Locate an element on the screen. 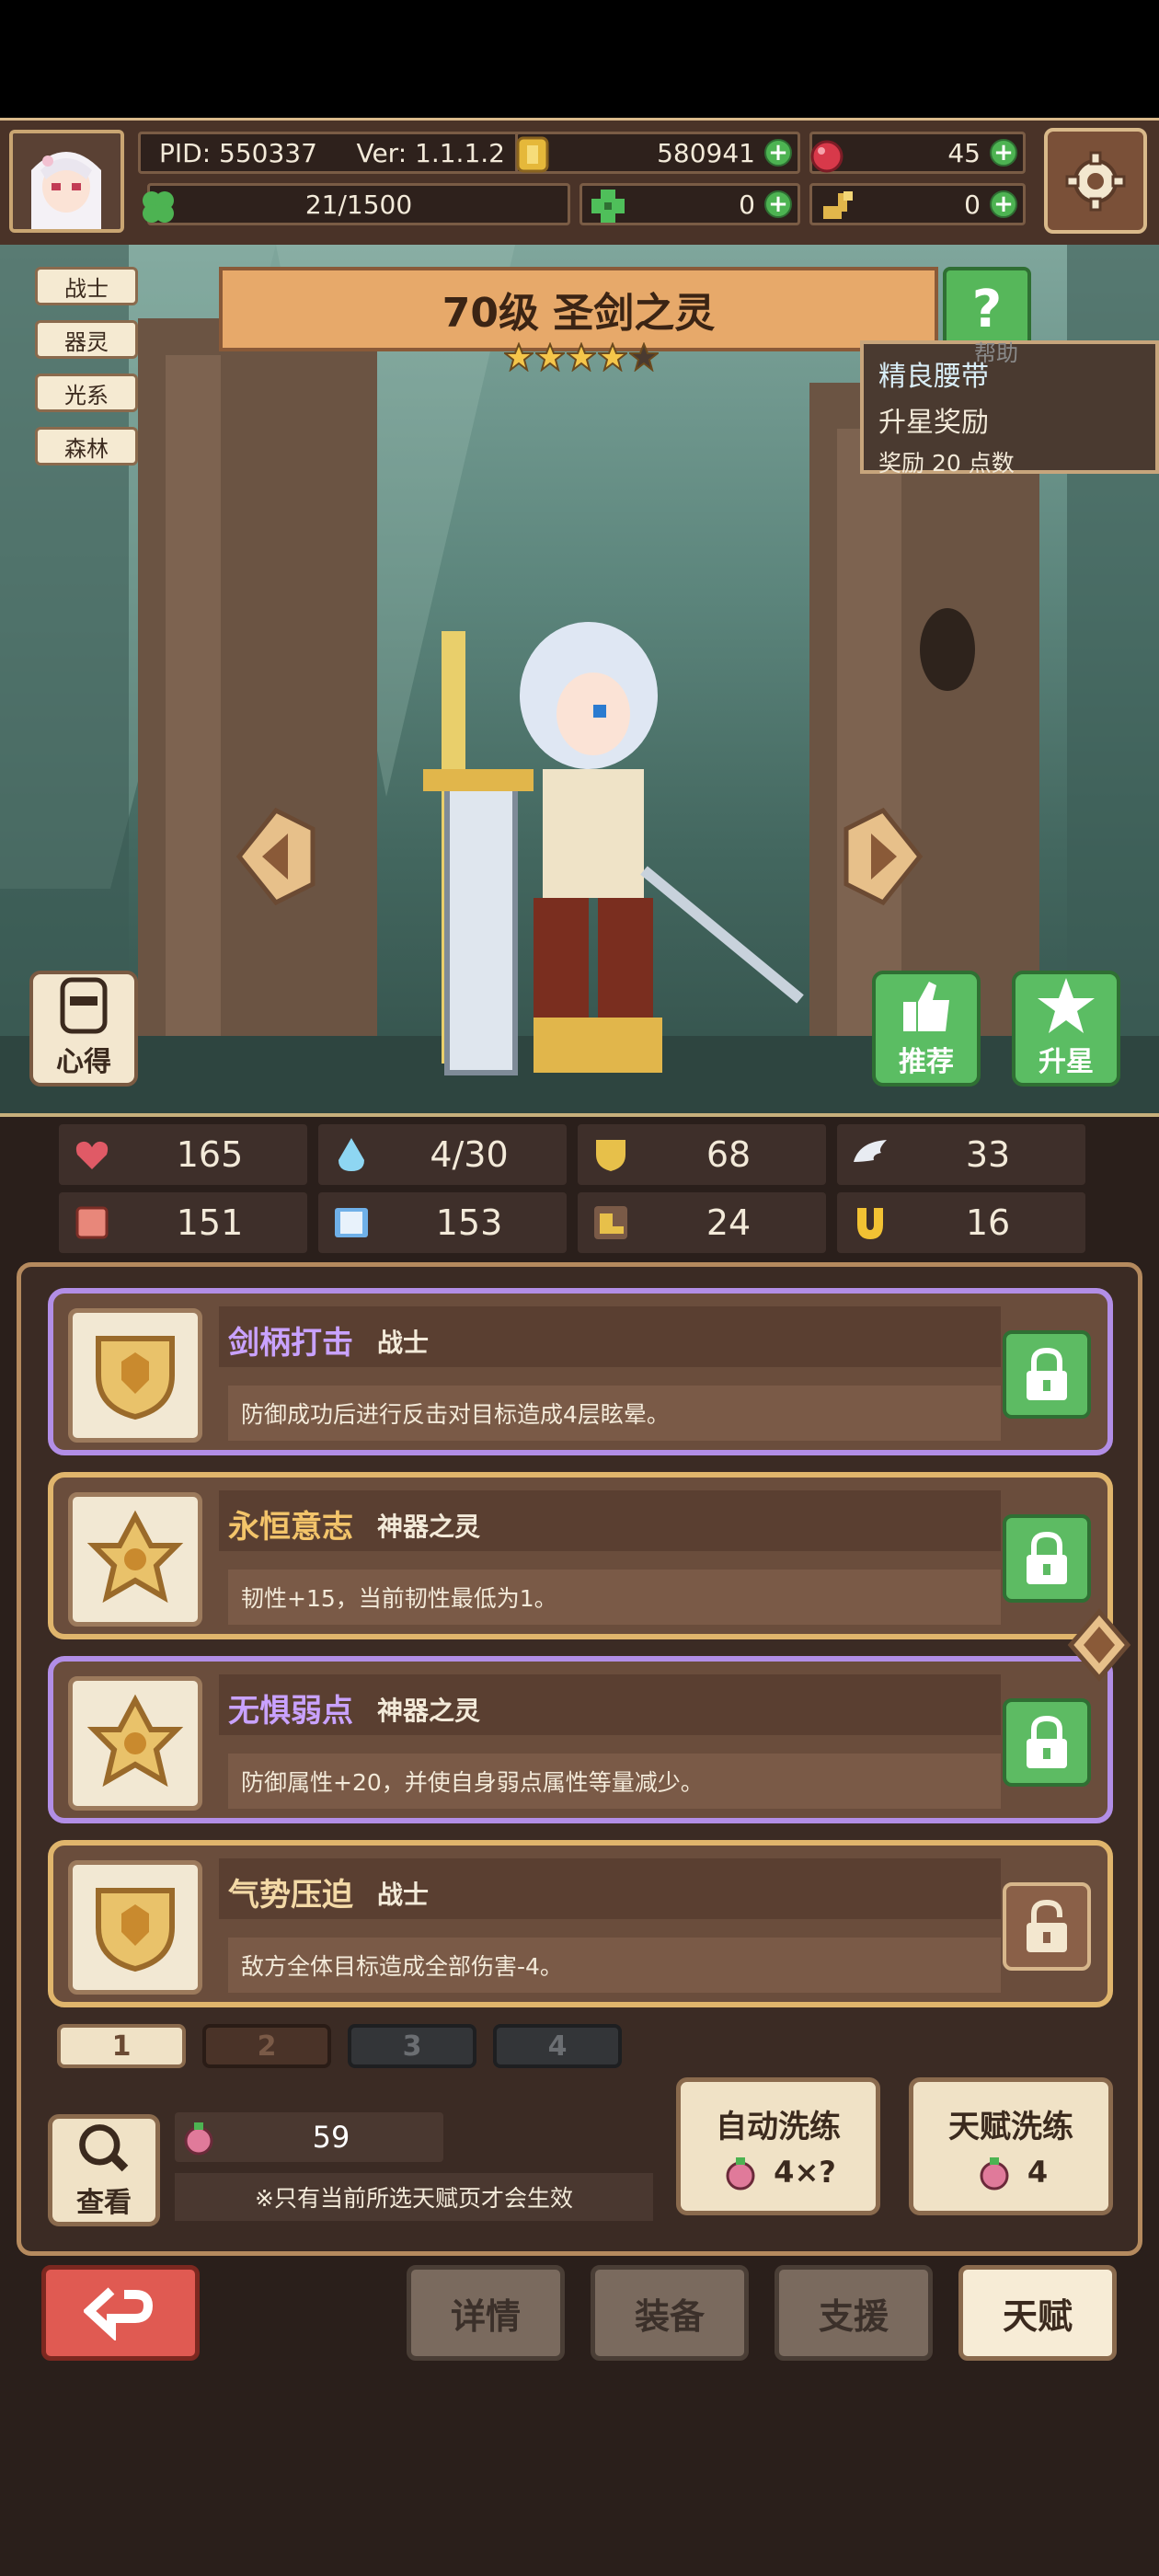  stat-value: 24 is located at coordinates (729, 1222).